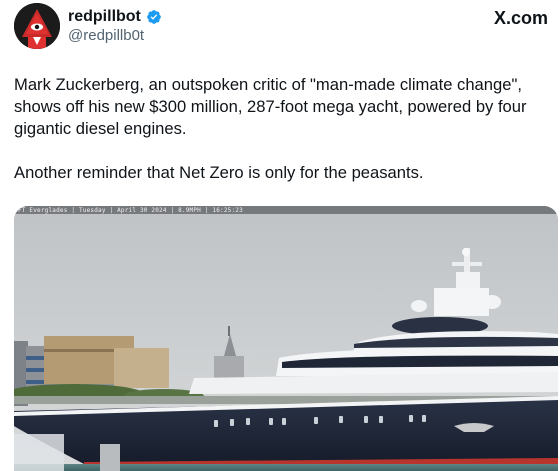 Image resolution: width=560 pixels, height=471 pixels. What do you see at coordinates (154, 17) in the screenshot?
I see `verified-badge-icon` at bounding box center [154, 17].